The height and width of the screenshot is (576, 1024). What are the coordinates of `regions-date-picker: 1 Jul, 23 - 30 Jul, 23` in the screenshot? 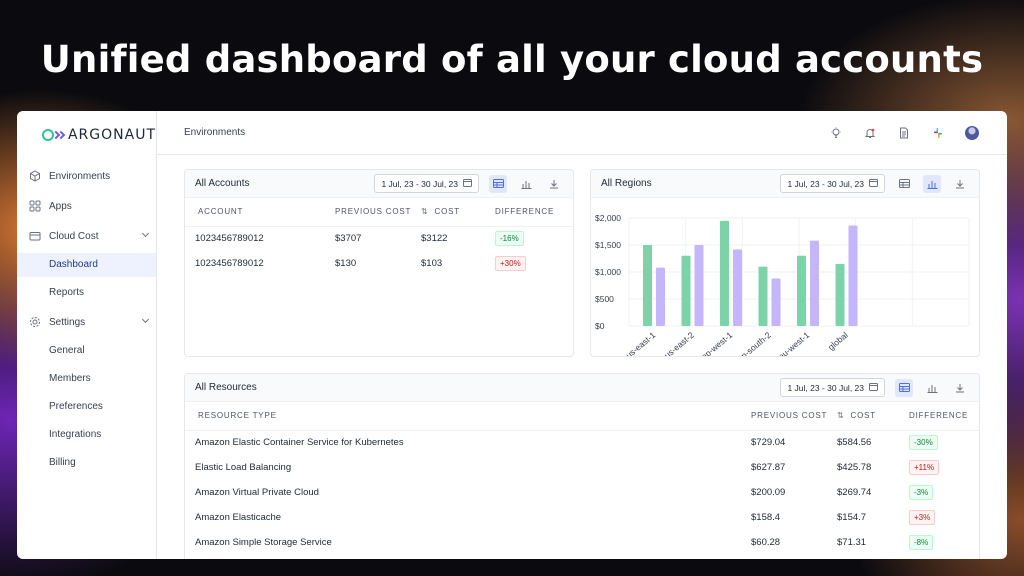 It's located at (832, 183).